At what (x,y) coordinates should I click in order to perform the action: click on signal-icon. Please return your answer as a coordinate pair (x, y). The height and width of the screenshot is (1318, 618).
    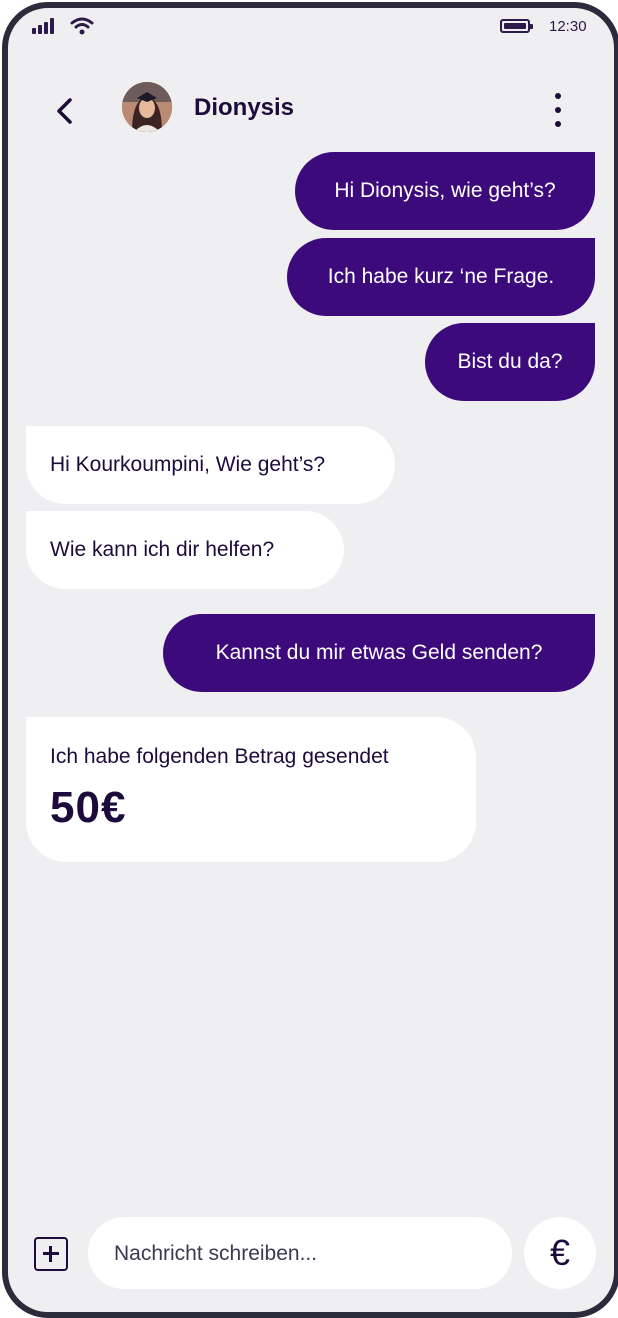
    Looking at the image, I should click on (45, 26).